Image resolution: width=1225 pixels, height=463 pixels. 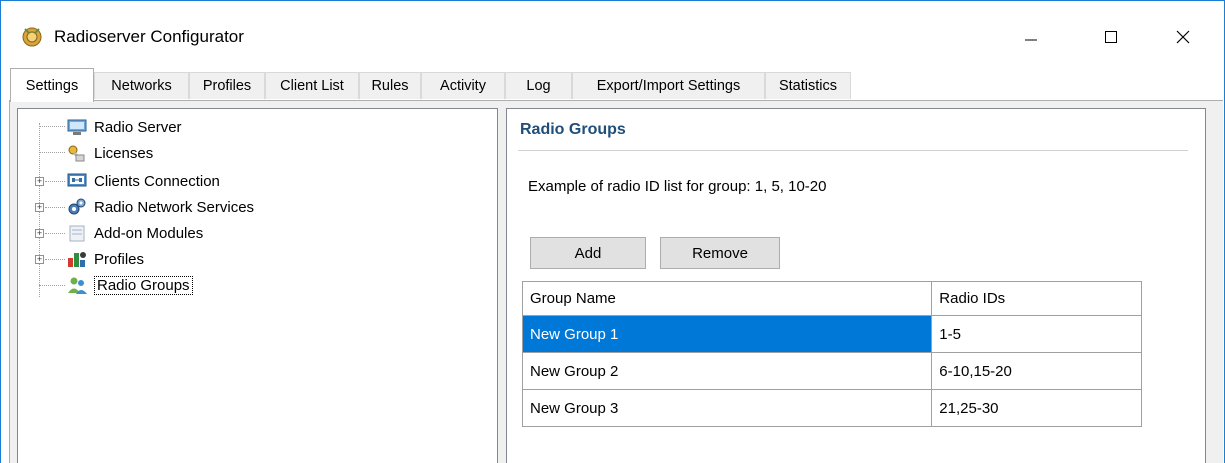 What do you see at coordinates (138, 127) in the screenshot?
I see `tree-item-label: Radio Server` at bounding box center [138, 127].